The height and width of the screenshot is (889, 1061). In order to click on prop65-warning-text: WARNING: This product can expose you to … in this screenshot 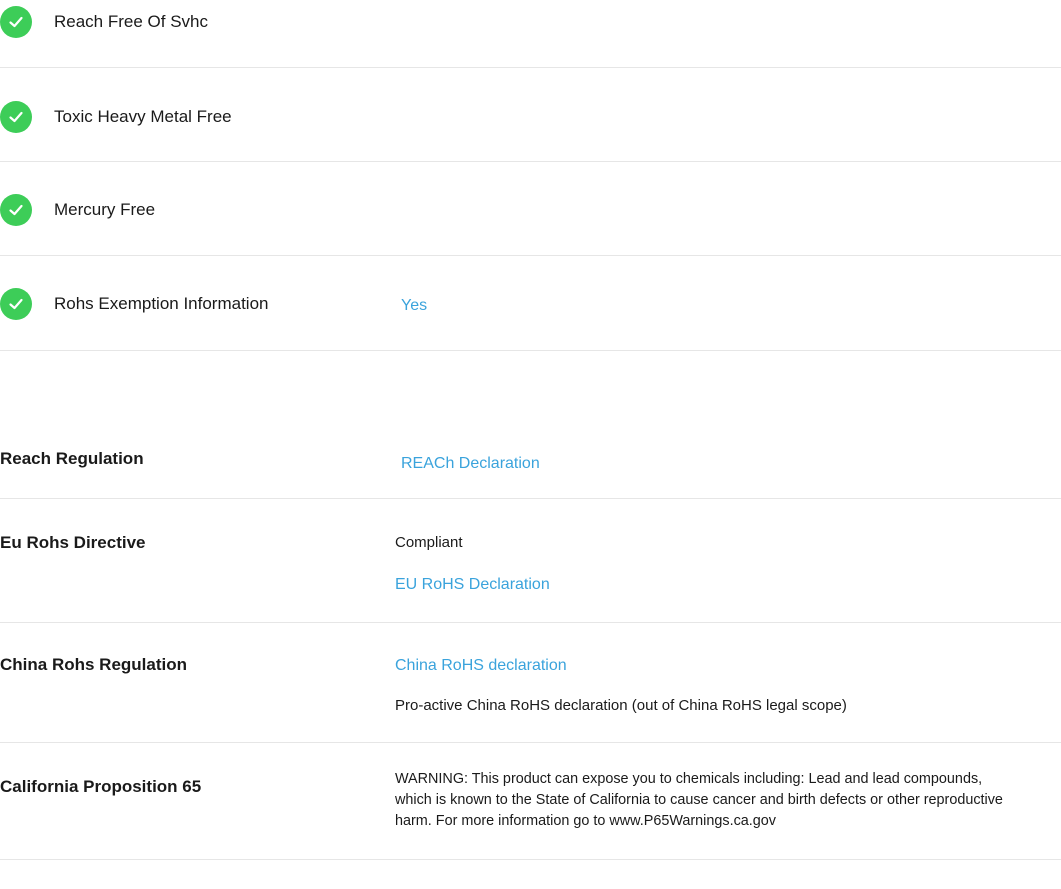, I will do `click(699, 800)`.